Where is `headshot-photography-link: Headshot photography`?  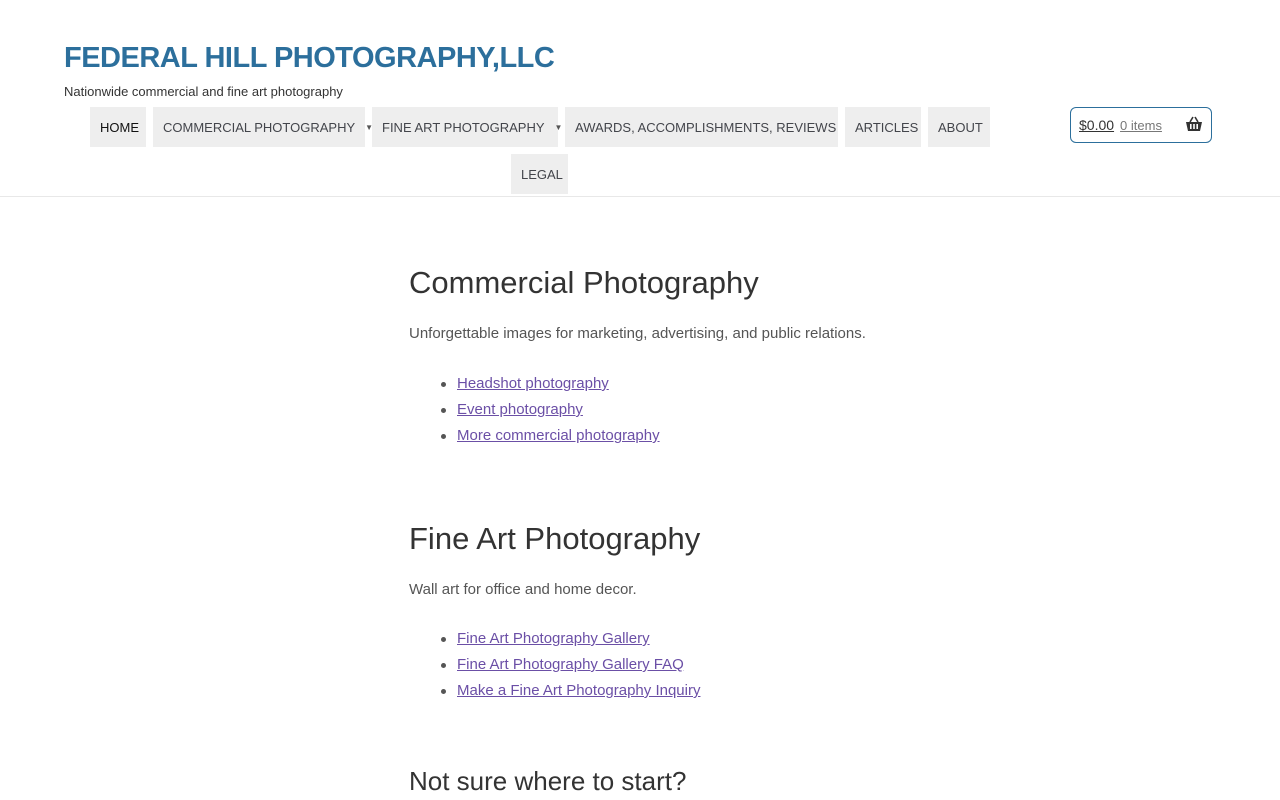
headshot-photography-link: Headshot photography is located at coordinates (533, 383).